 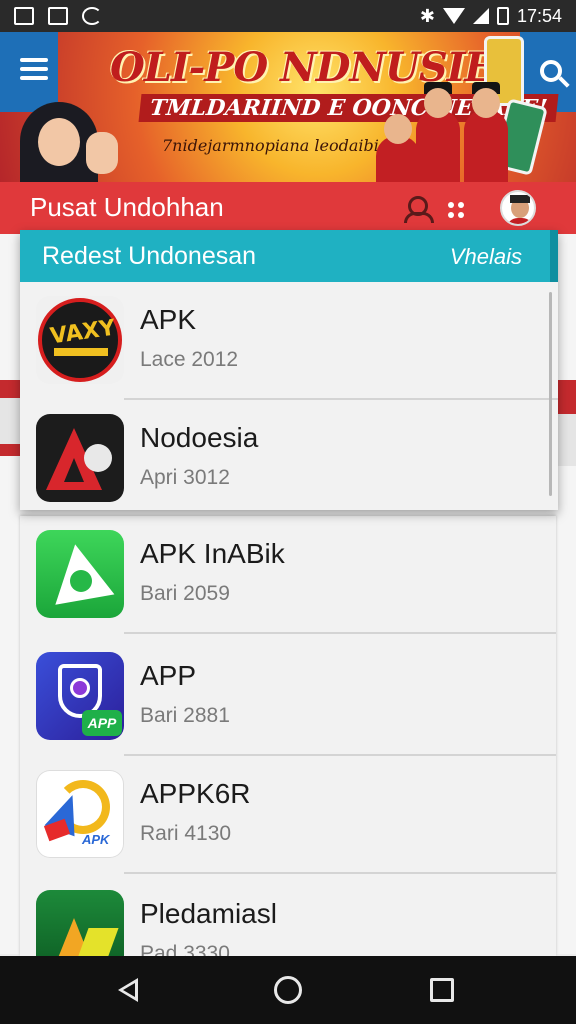 What do you see at coordinates (442, 990) in the screenshot?
I see `recent-apps-icon` at bounding box center [442, 990].